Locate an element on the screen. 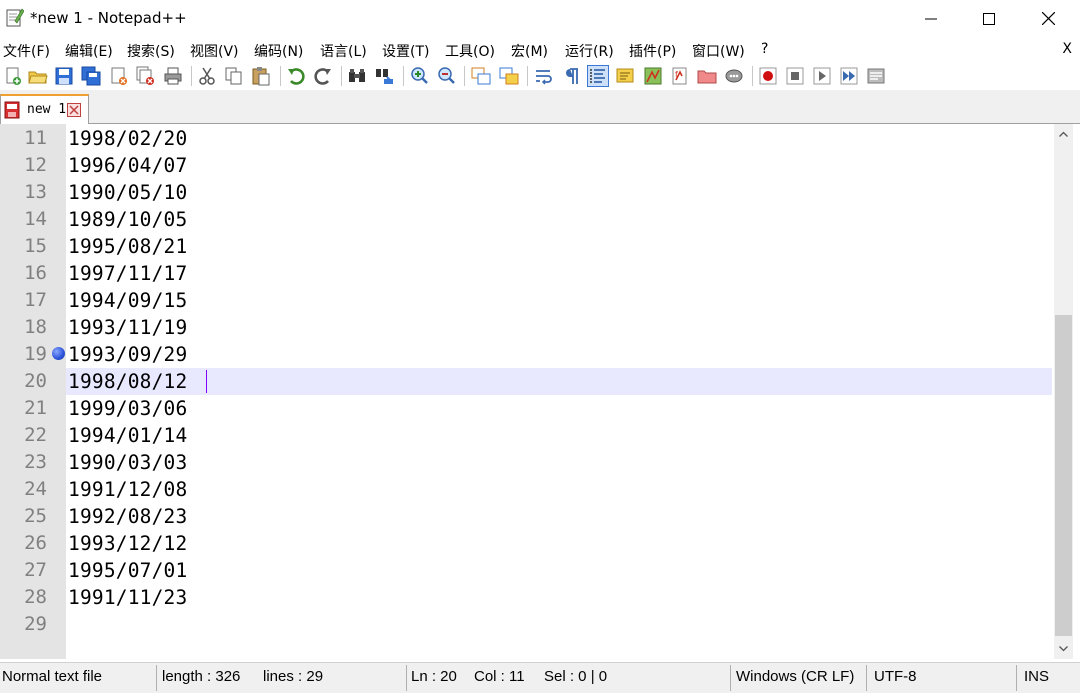 The width and height of the screenshot is (1080, 693). paste-icon is located at coordinates (261, 76).